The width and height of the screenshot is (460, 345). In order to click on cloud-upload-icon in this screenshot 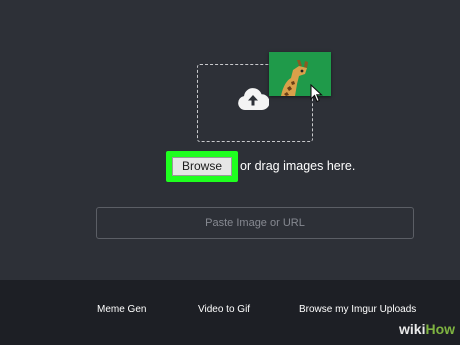, I will do `click(253, 100)`.